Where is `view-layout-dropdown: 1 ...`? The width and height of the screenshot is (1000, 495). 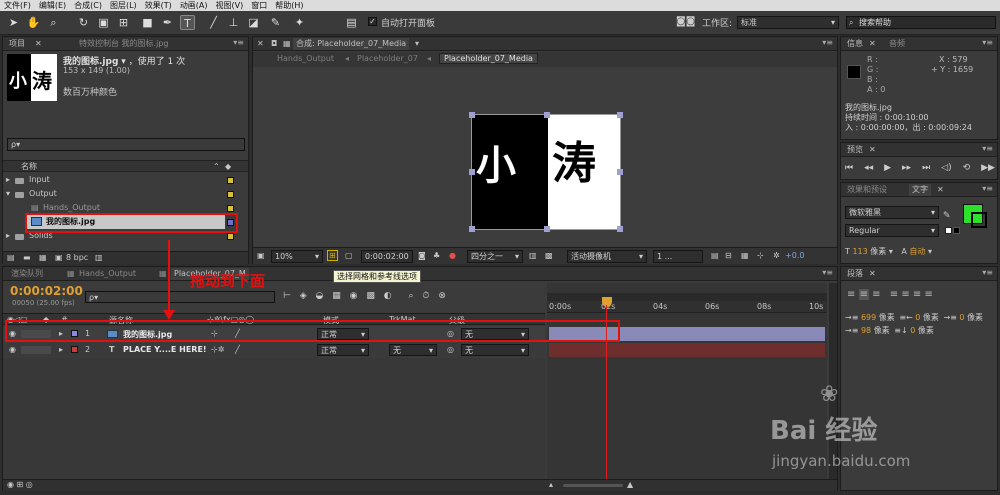 view-layout-dropdown: 1 ... is located at coordinates (678, 256).